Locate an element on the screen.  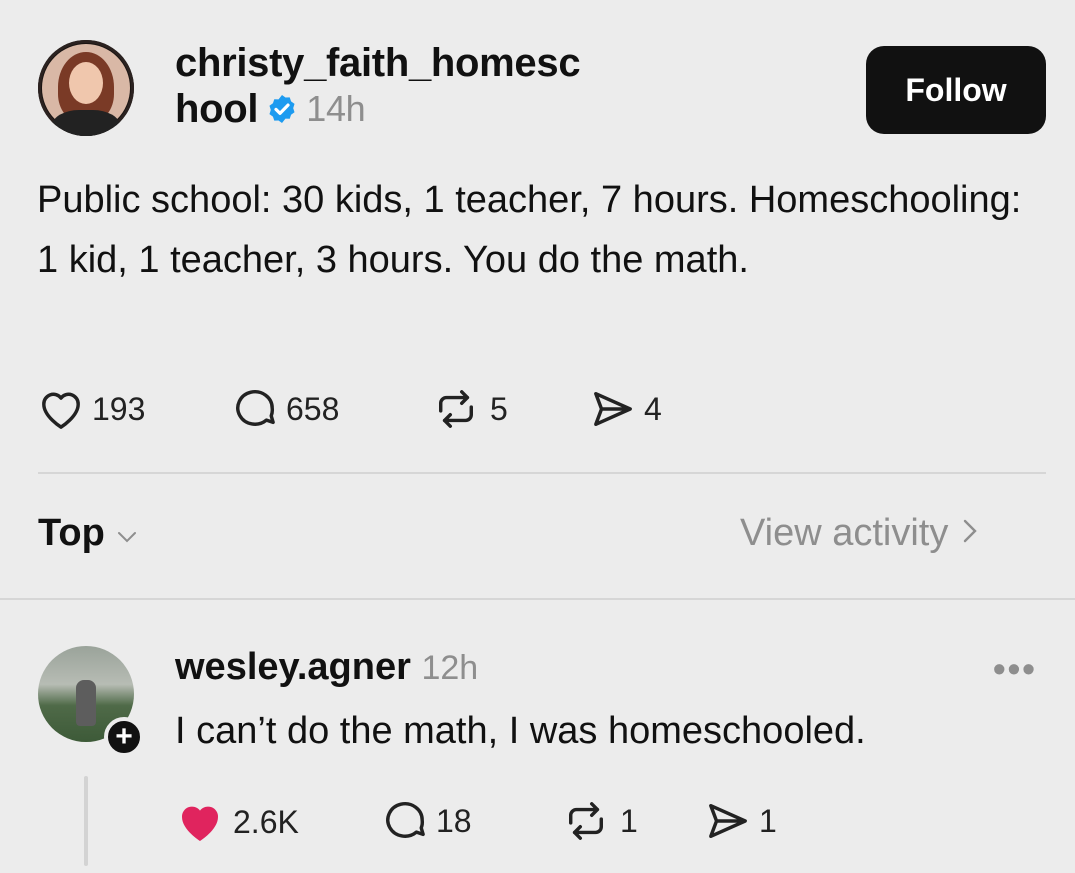
reply-repost-count: 1 is located at coordinates (629, 820).